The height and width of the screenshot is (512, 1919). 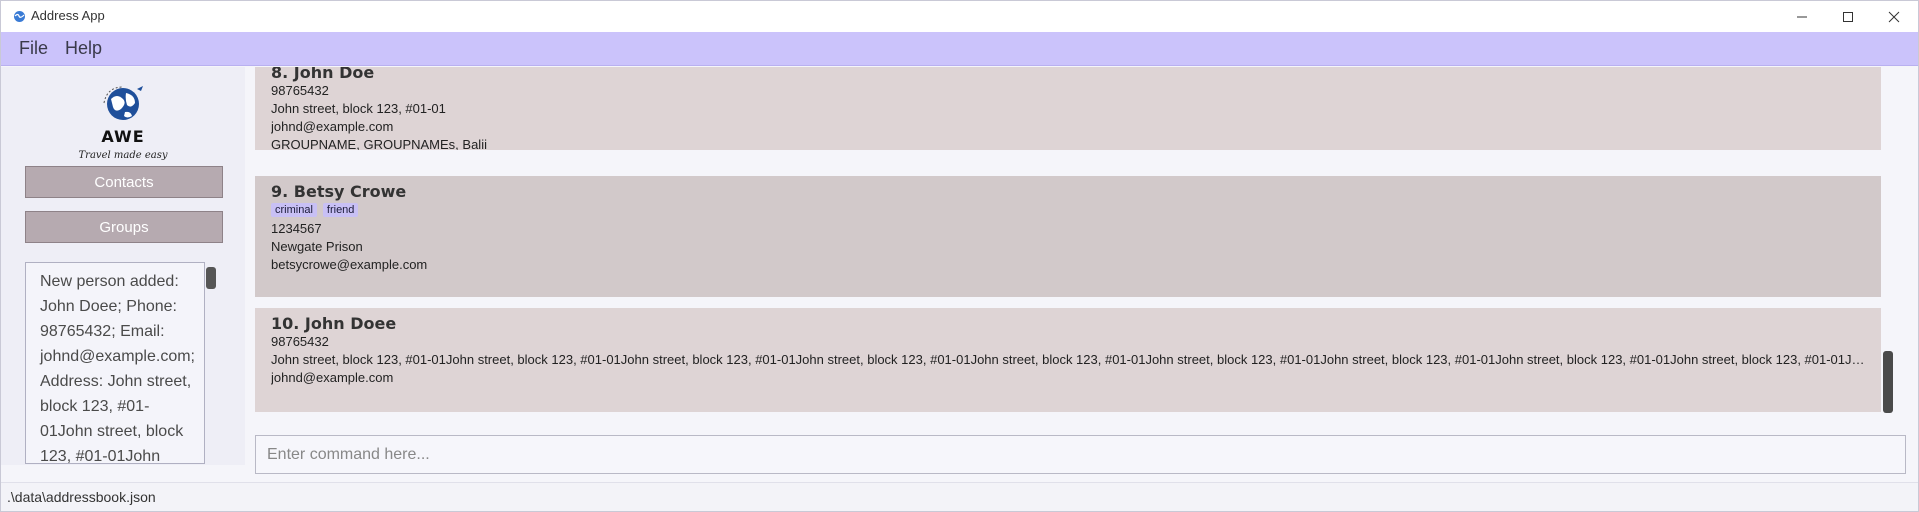 I want to click on person-address: Newgate Prison, so click(x=317, y=246).